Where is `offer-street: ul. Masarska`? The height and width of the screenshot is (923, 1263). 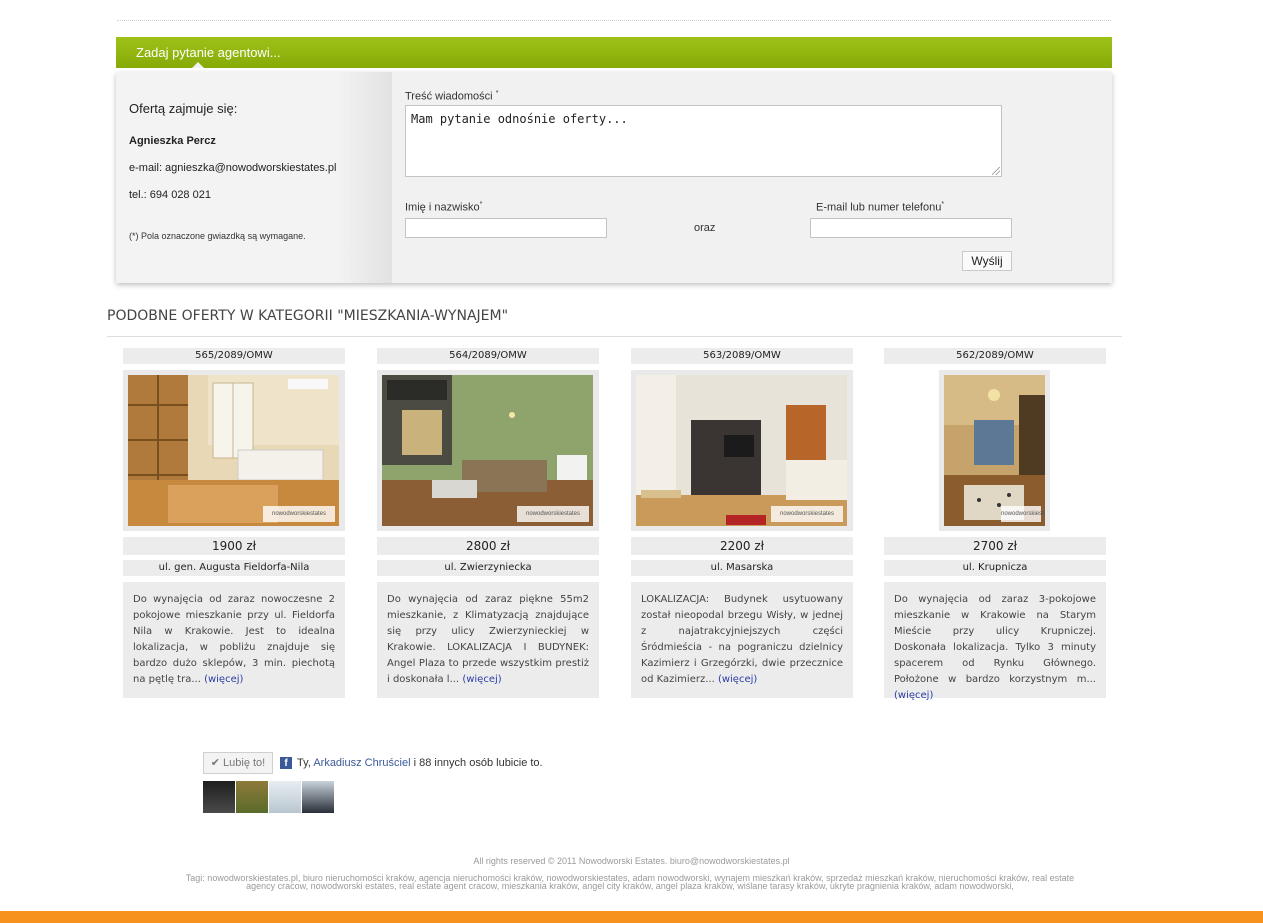
offer-street: ul. Masarska is located at coordinates (742, 568).